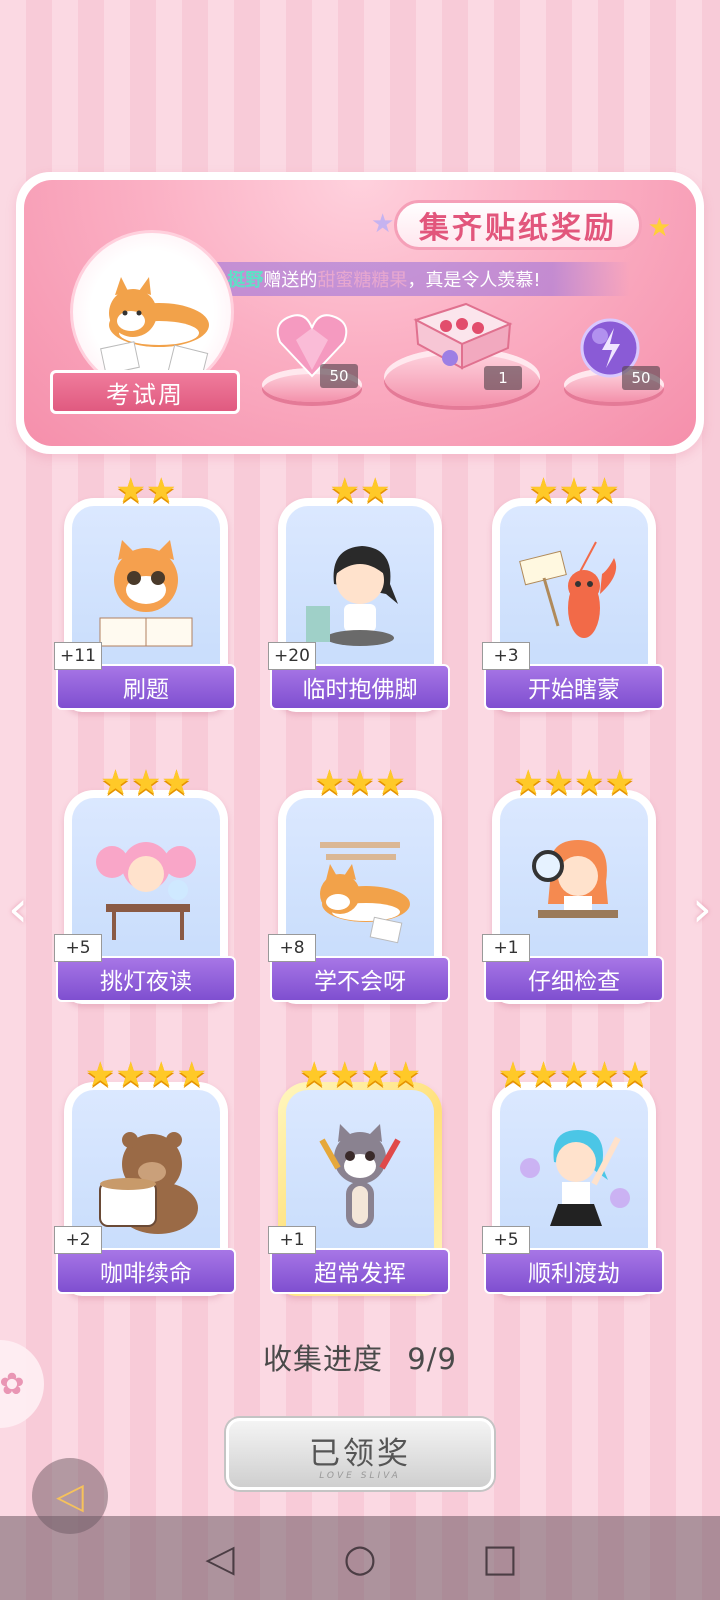 The height and width of the screenshot is (1600, 720). Describe the element at coordinates (352, 596) in the screenshot. I see `girl-praying-icon` at that location.